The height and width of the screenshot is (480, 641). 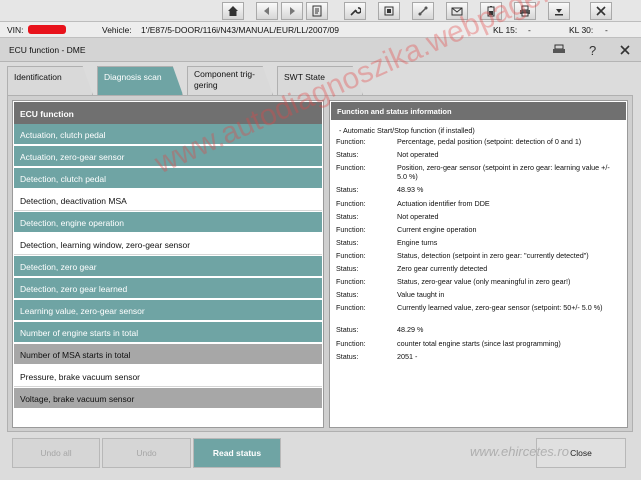 I want to click on info-value: Zero gear currently detected, so click(x=442, y=268).